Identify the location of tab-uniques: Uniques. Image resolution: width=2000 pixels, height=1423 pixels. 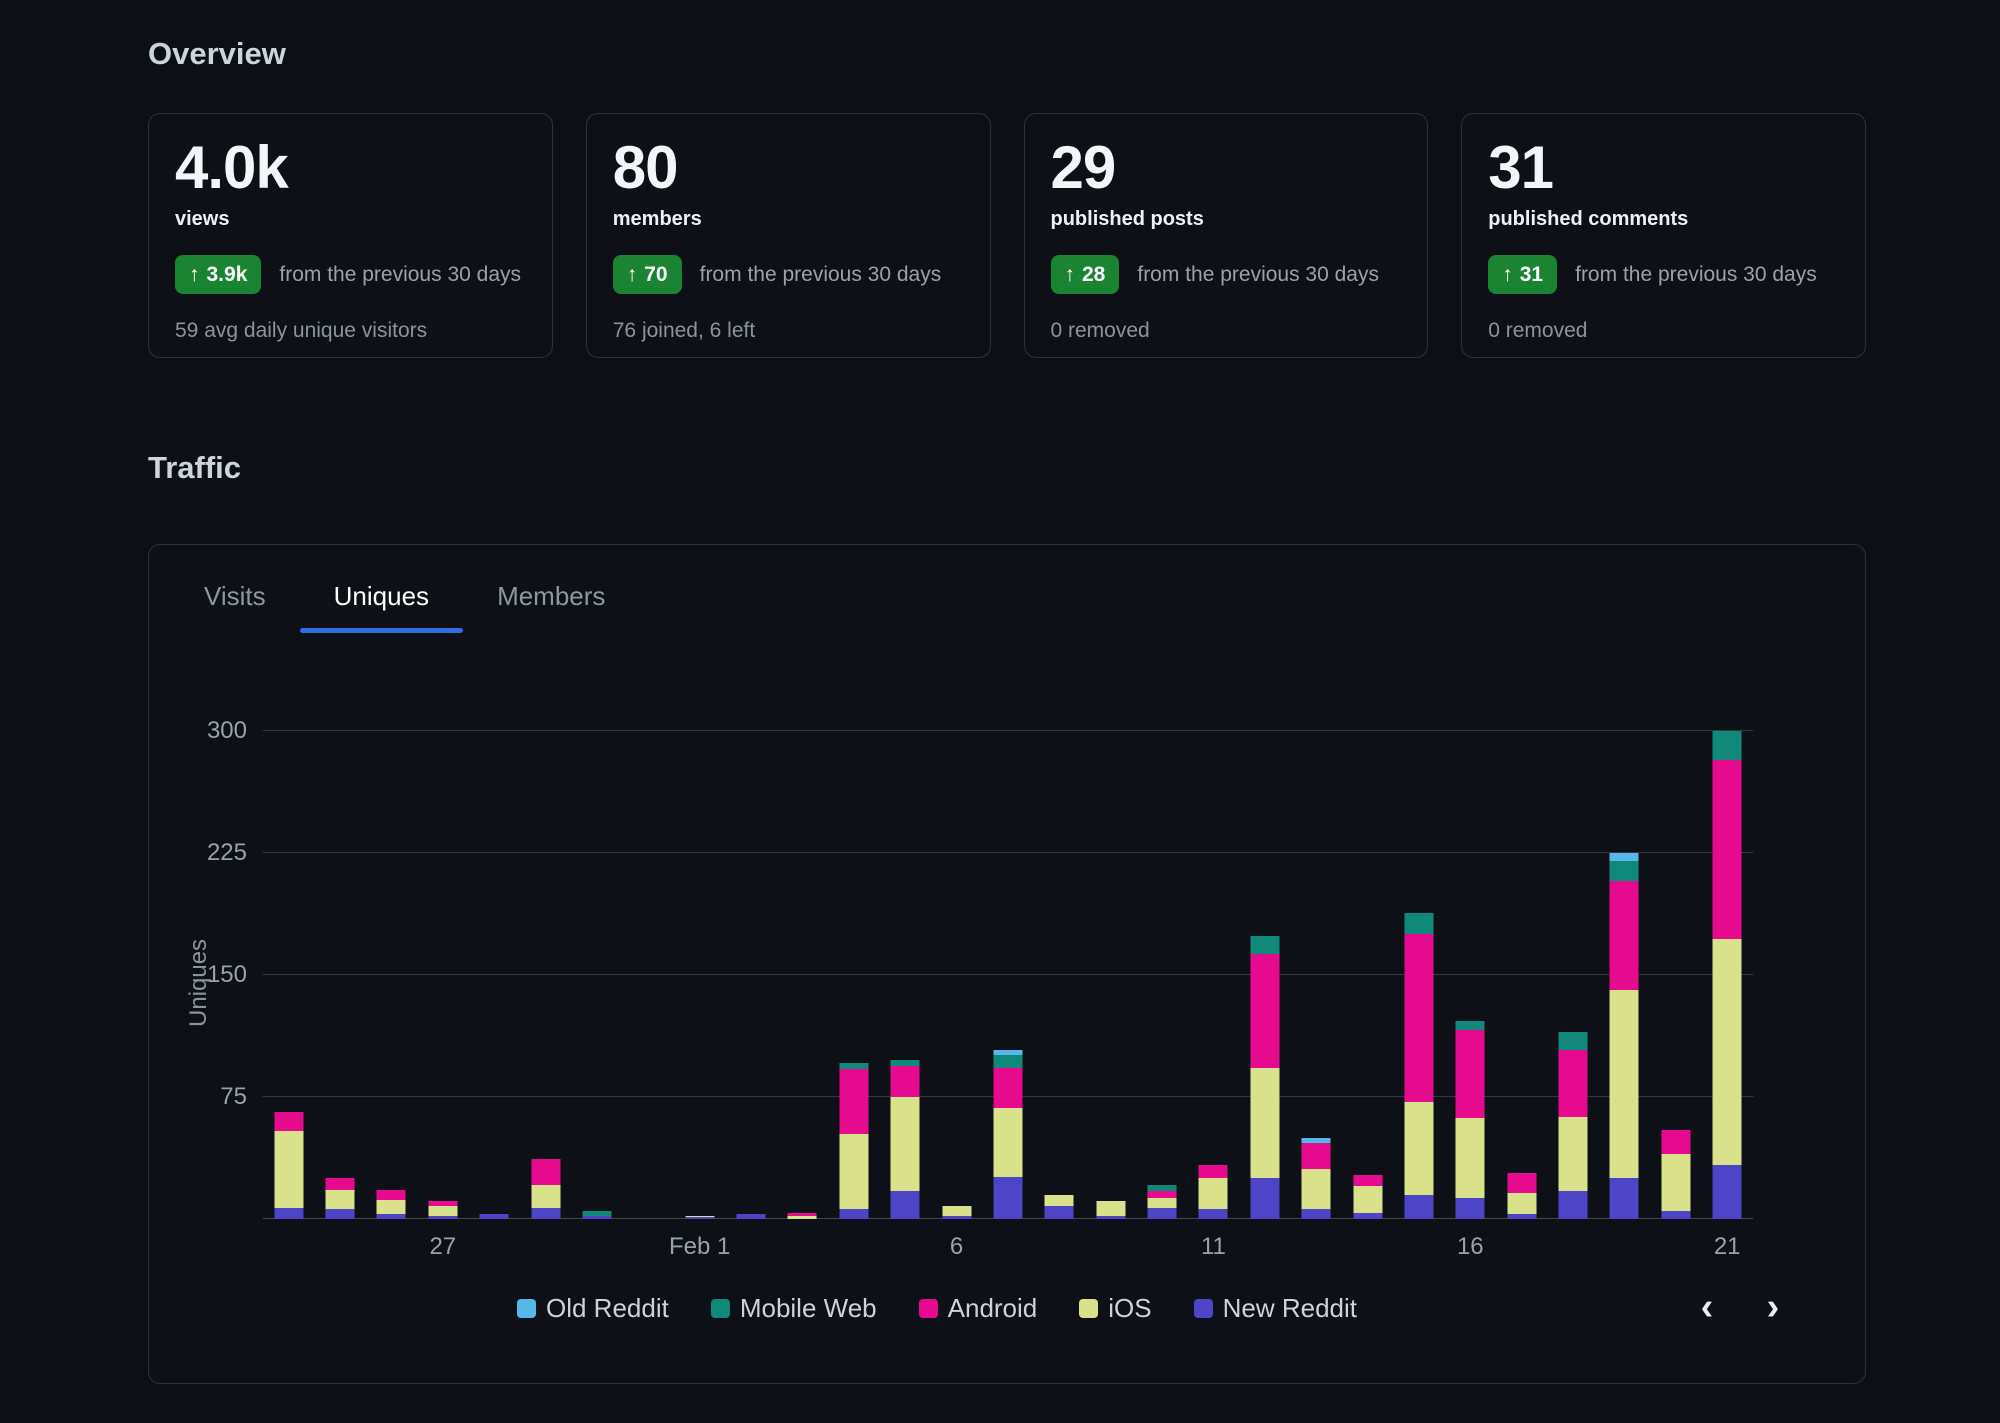
(381, 607).